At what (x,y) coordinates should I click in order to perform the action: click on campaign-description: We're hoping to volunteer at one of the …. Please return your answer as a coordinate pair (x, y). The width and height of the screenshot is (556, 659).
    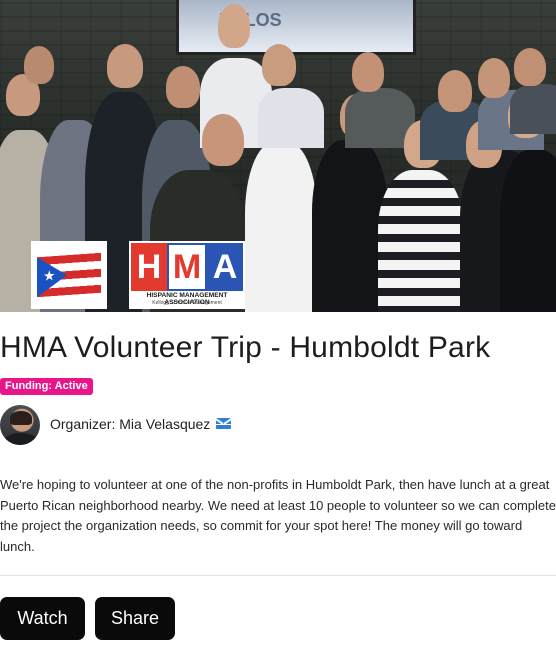
    Looking at the image, I should click on (278, 515).